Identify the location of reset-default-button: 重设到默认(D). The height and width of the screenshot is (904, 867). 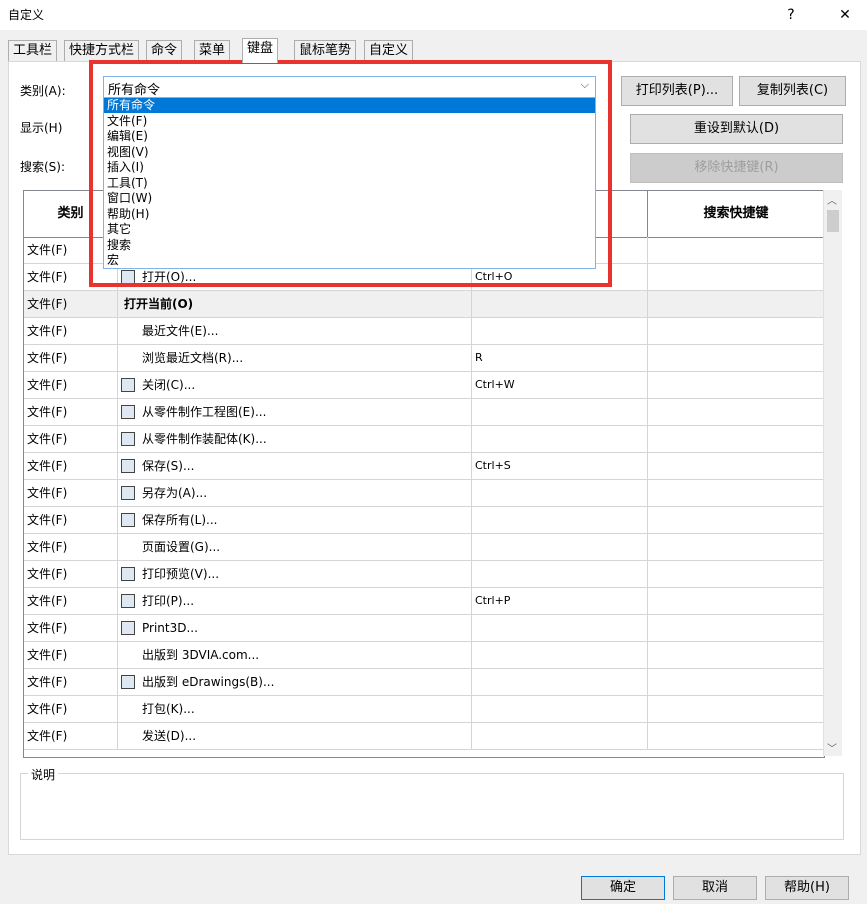
(736, 129).